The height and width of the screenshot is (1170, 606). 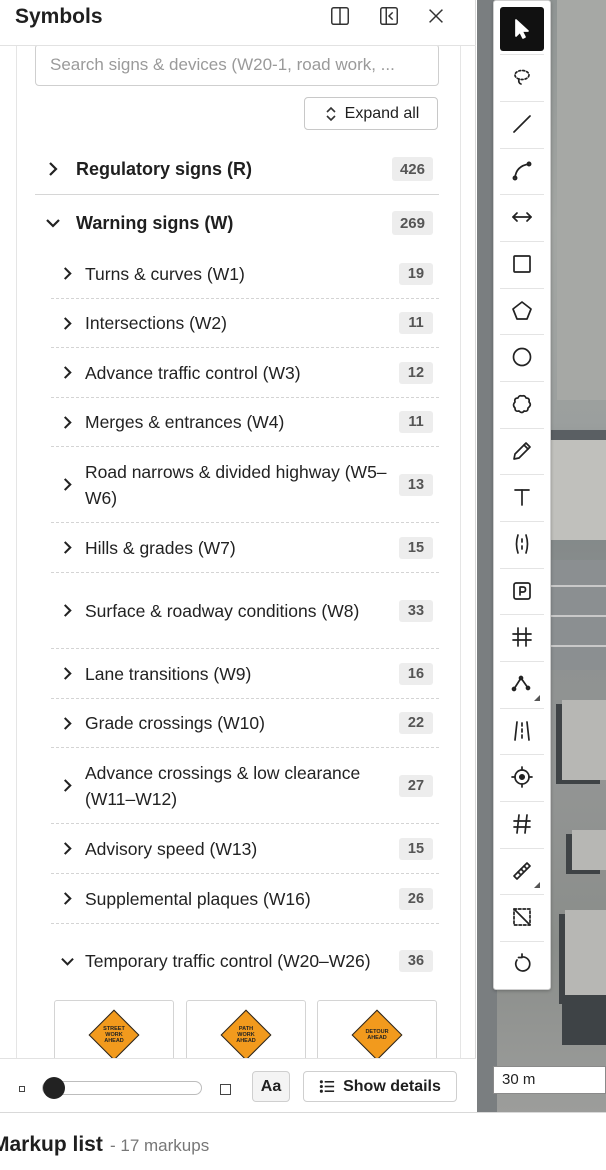 What do you see at coordinates (245, 323) in the screenshot?
I see `subcategory-item: Intersections (W2) 11` at bounding box center [245, 323].